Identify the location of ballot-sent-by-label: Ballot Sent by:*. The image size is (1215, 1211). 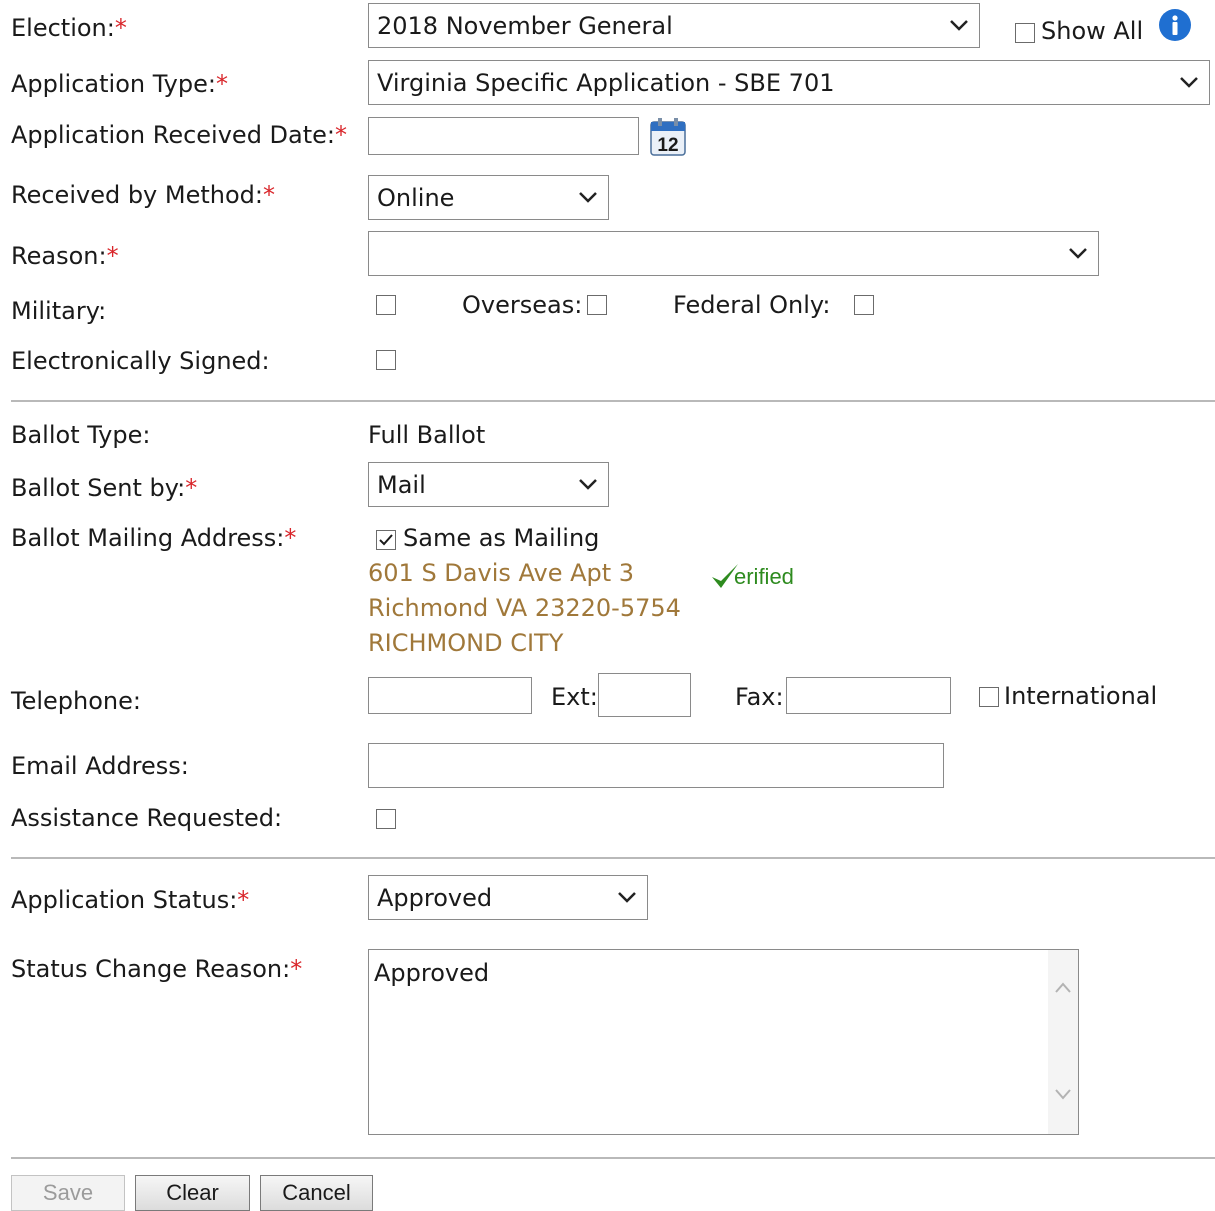
(104, 488).